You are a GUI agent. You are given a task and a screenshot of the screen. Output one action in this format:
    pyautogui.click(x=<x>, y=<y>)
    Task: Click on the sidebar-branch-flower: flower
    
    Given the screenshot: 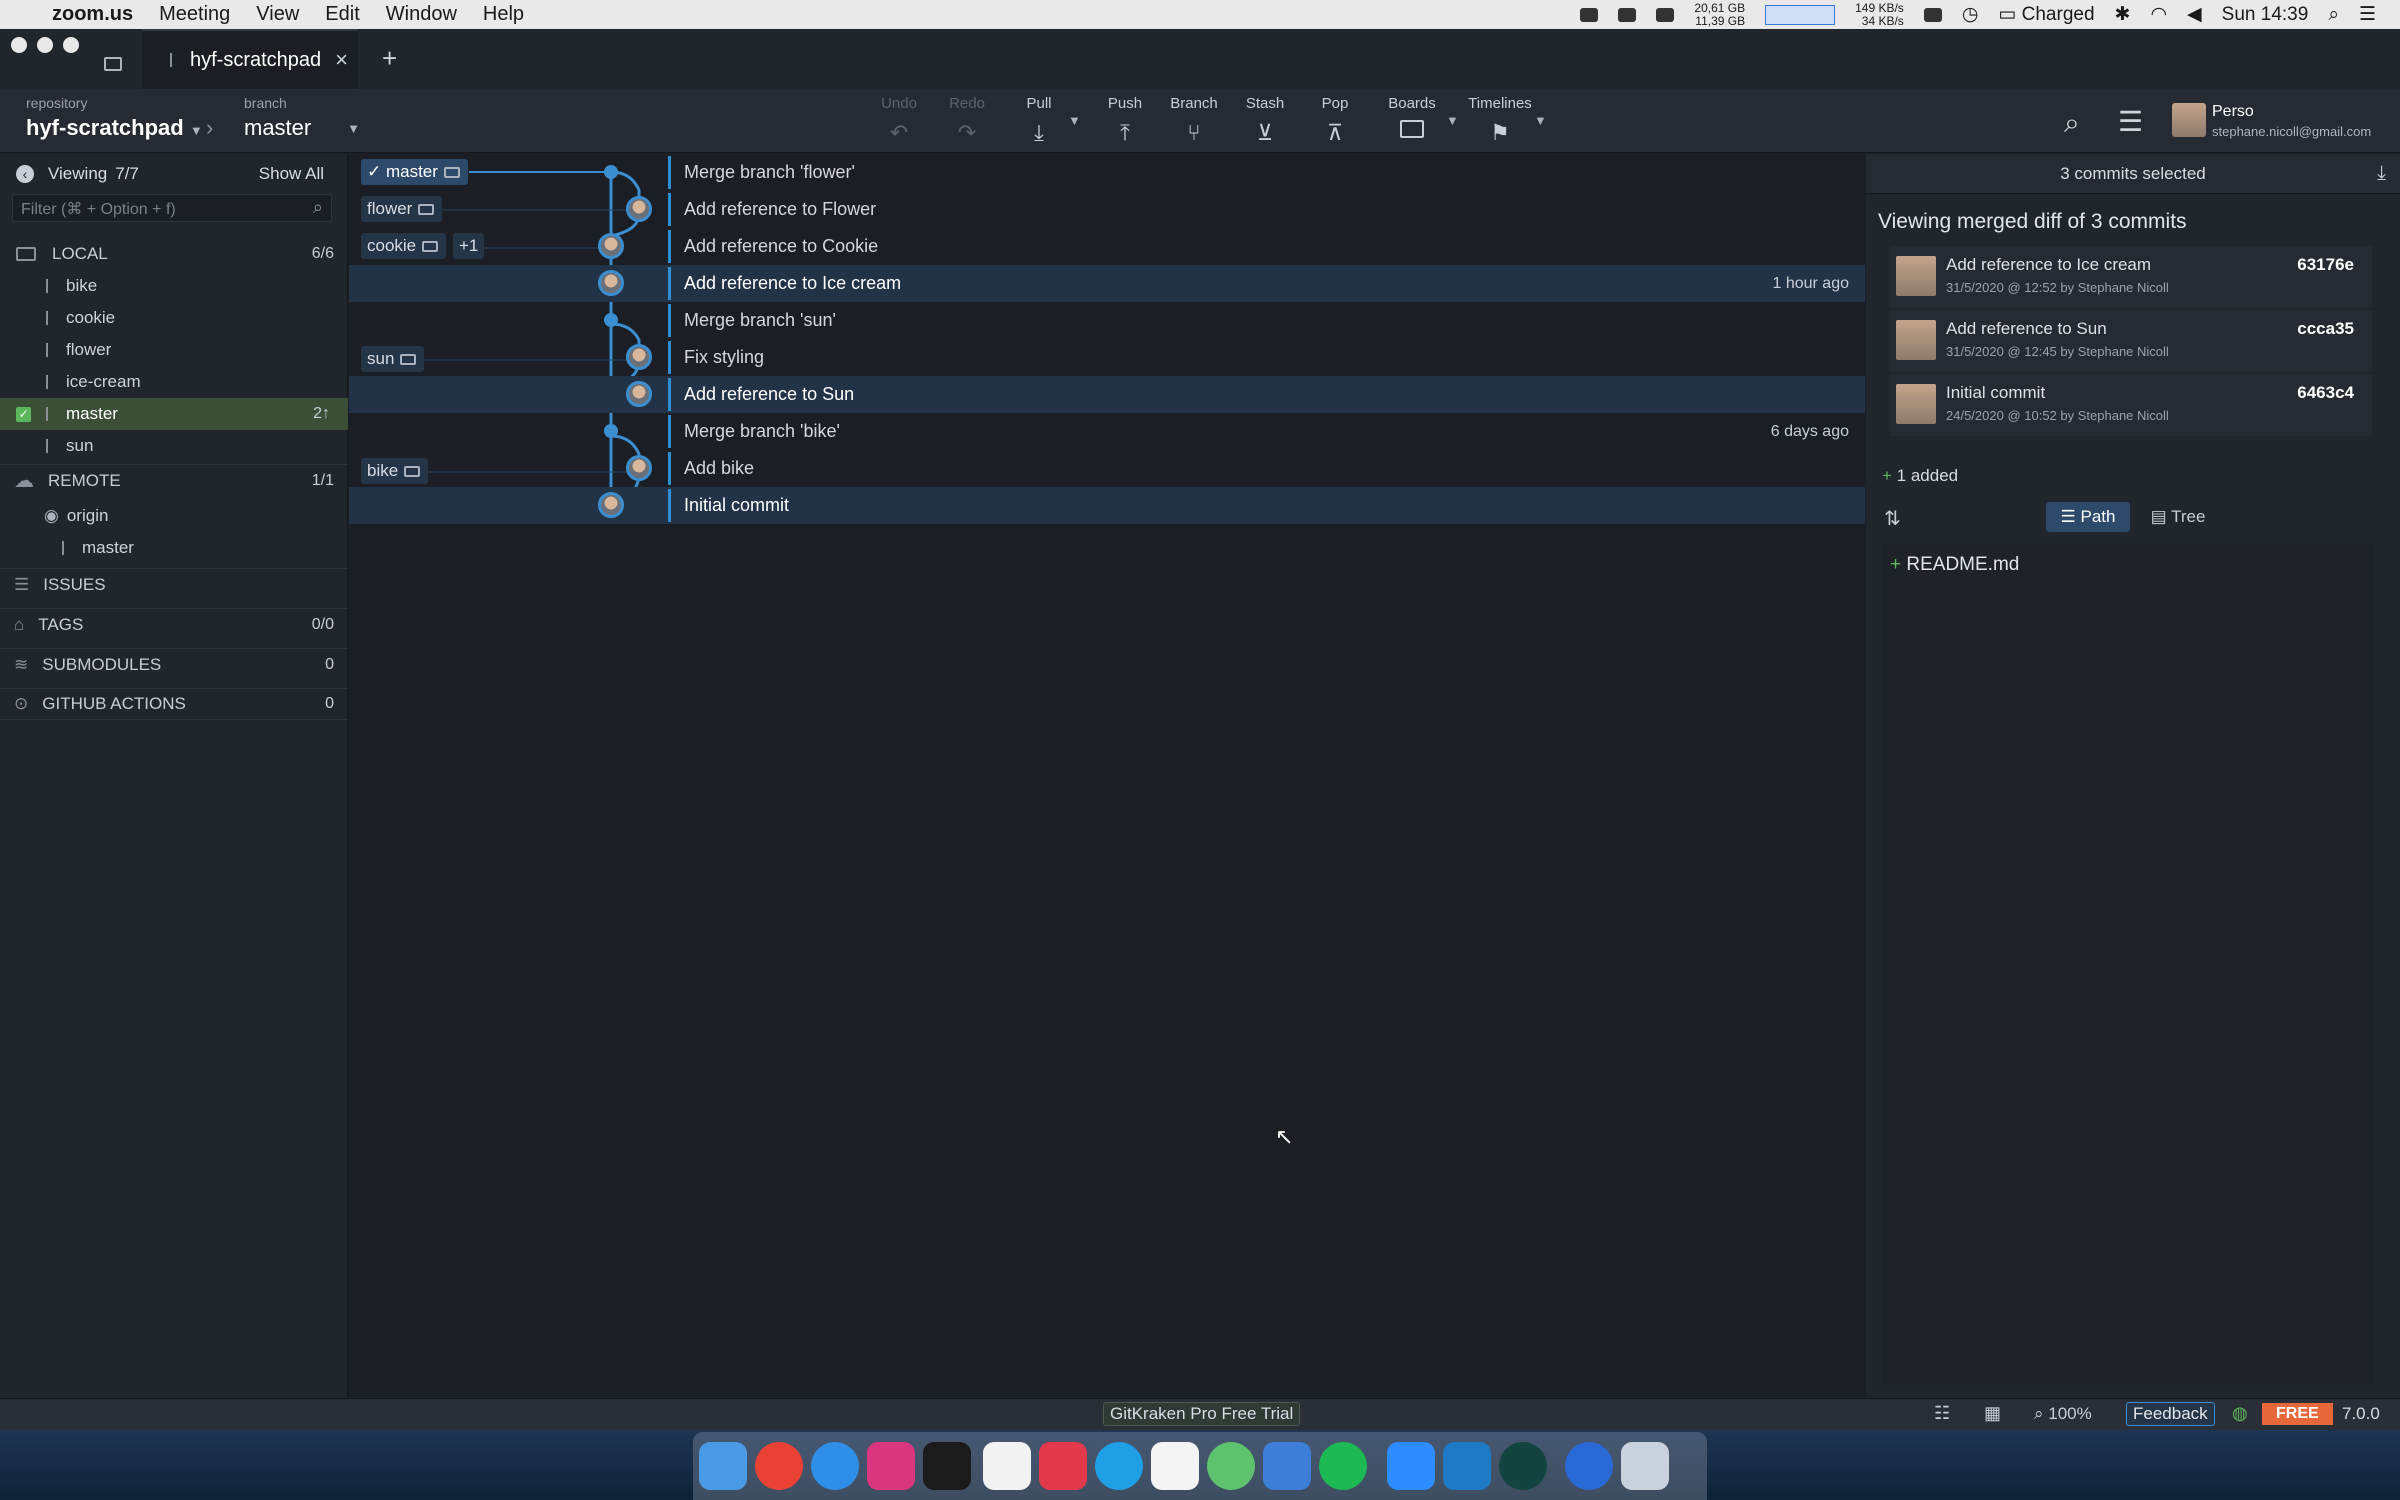 What is the action you would take?
    pyautogui.click(x=174, y=350)
    